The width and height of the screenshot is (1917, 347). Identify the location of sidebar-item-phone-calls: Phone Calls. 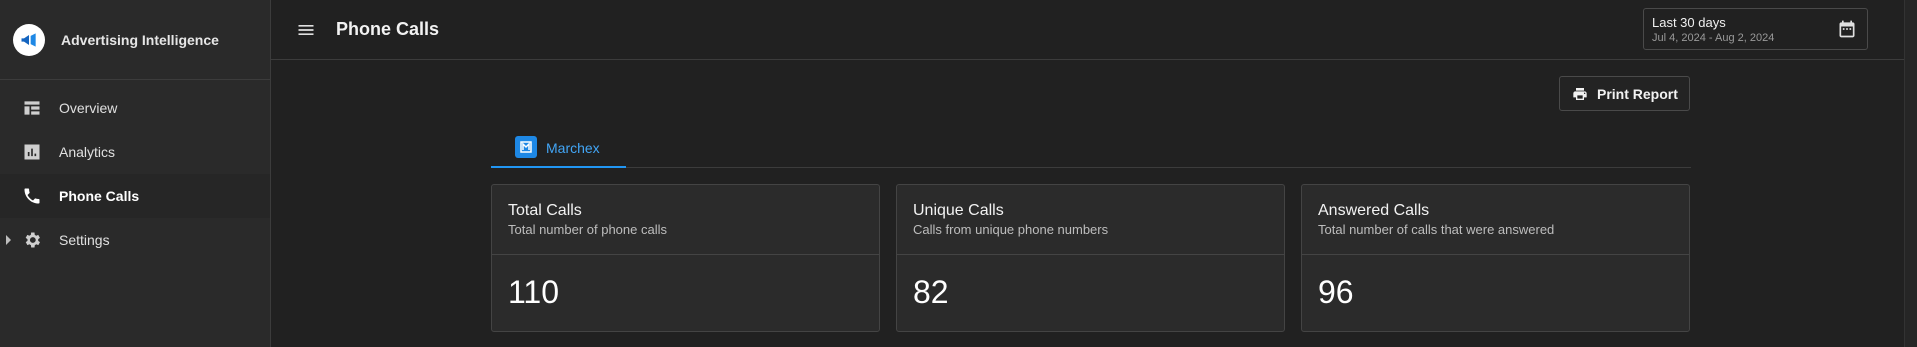
(135, 196).